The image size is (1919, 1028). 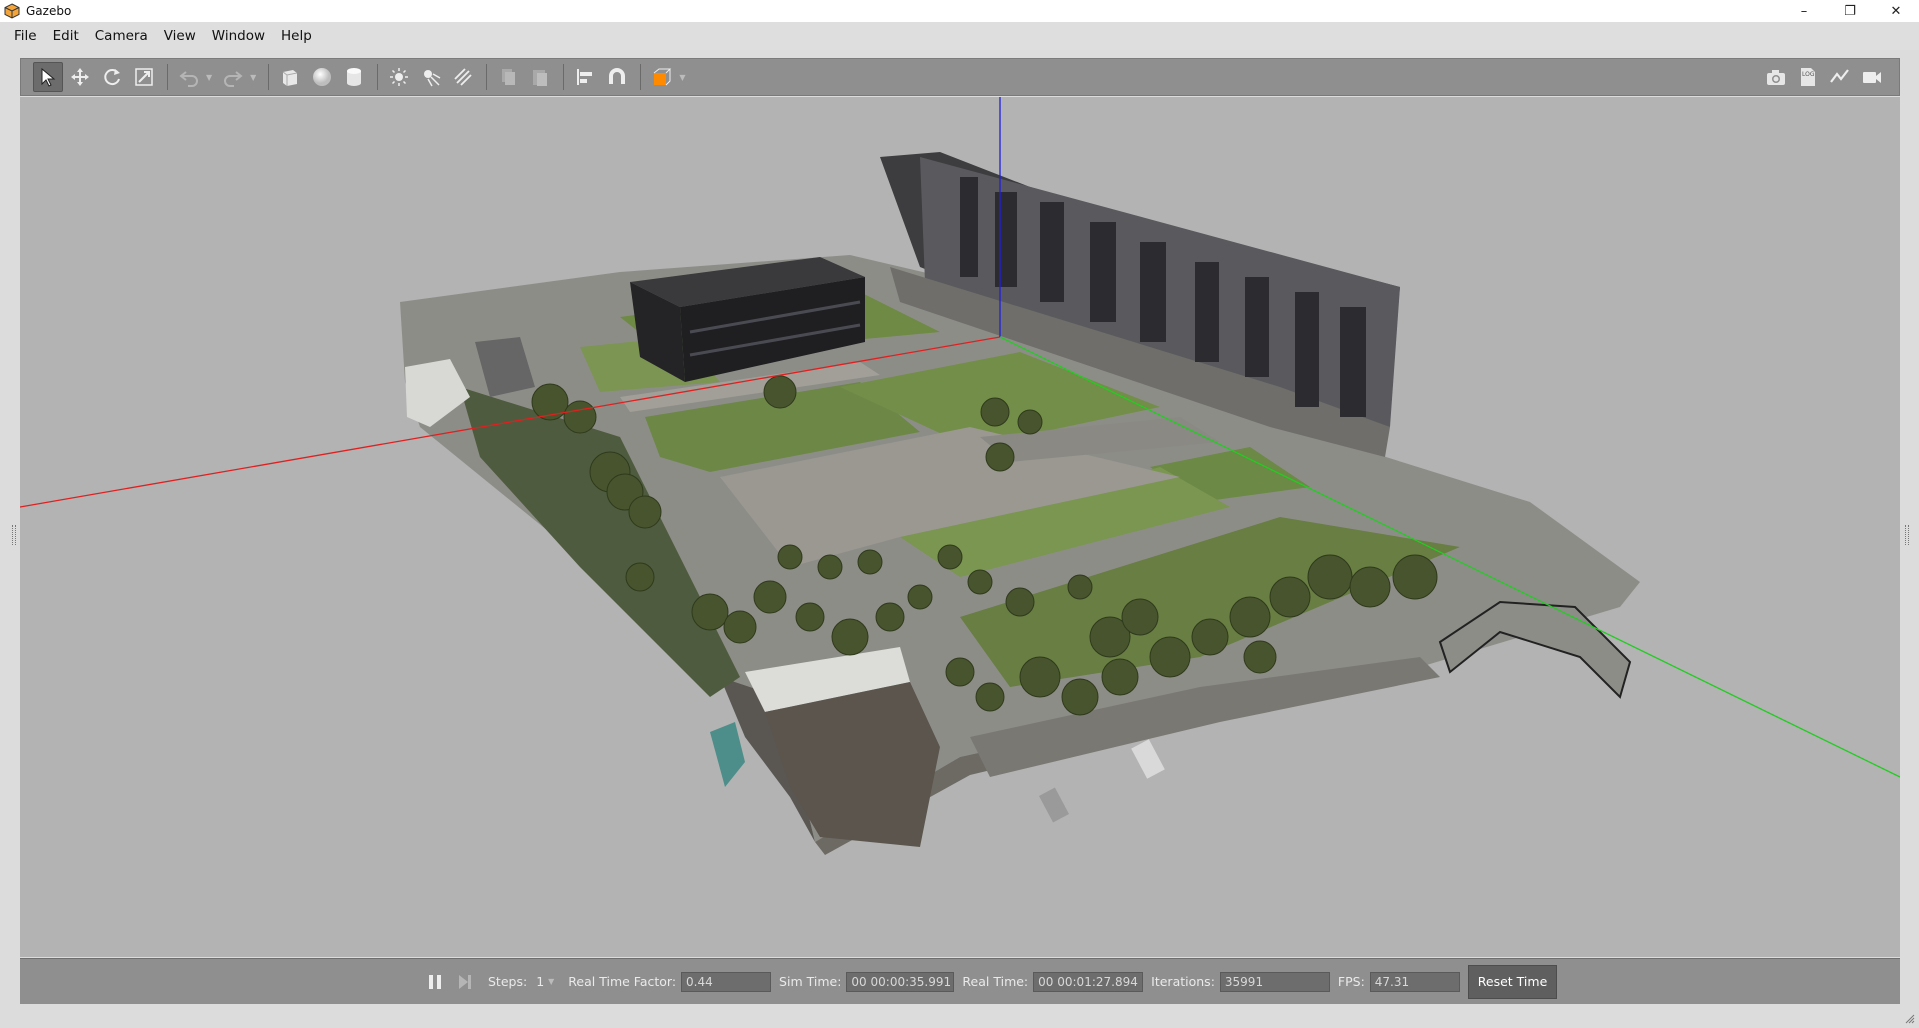 What do you see at coordinates (1907, 535) in the screenshot?
I see `right-panel-handle` at bounding box center [1907, 535].